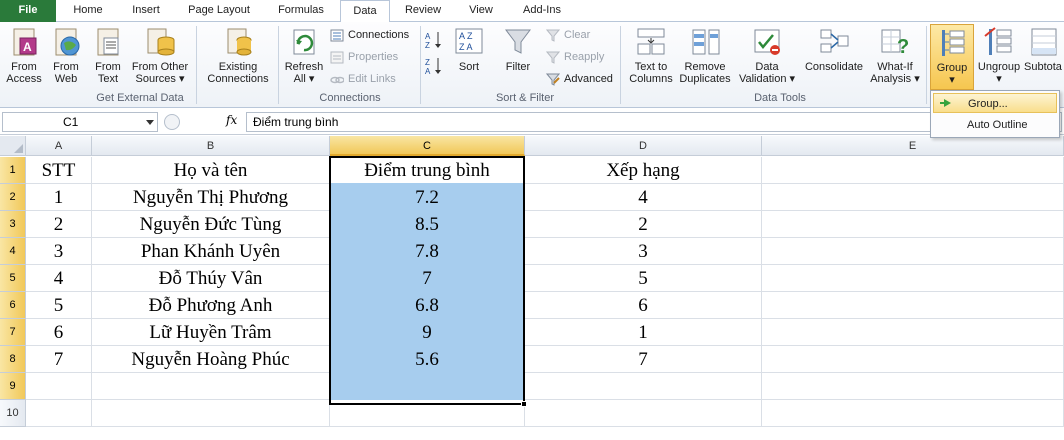 The image size is (1064, 440). Describe the element at coordinates (913, 332) in the screenshot. I see `cell-e7` at that location.